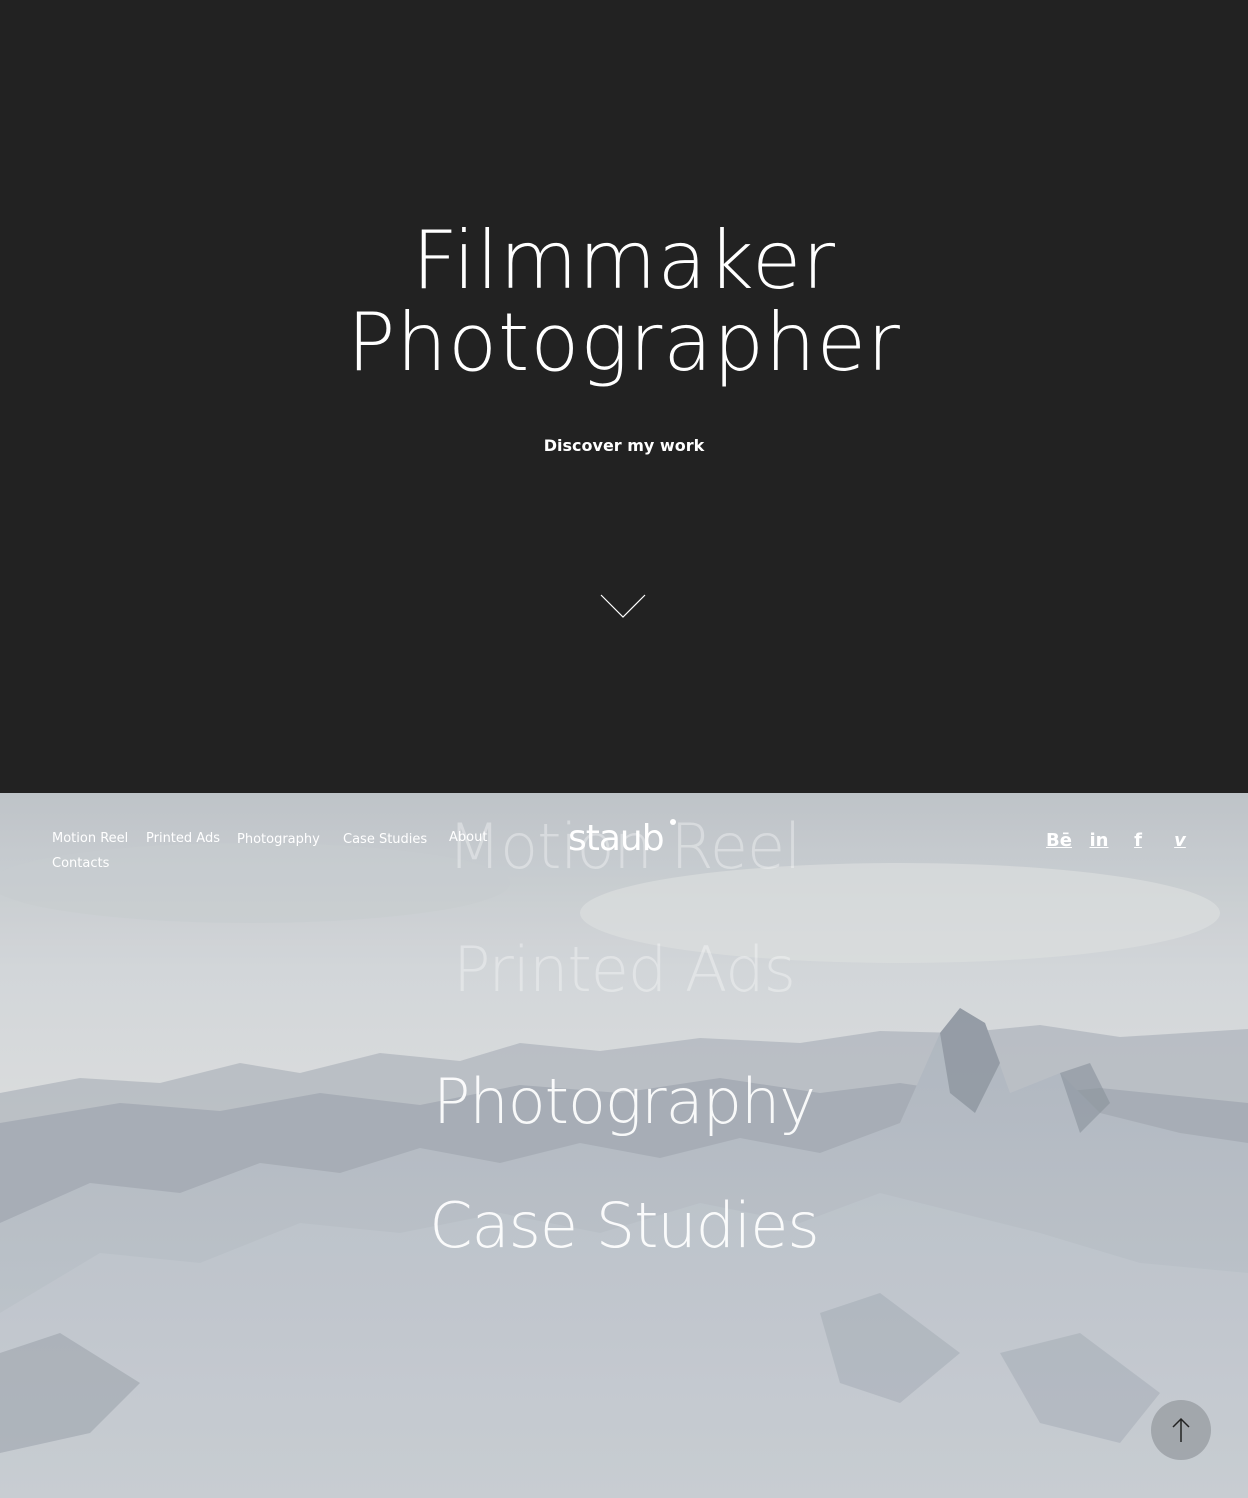  I want to click on facebook-icon: f, so click(1138, 841).